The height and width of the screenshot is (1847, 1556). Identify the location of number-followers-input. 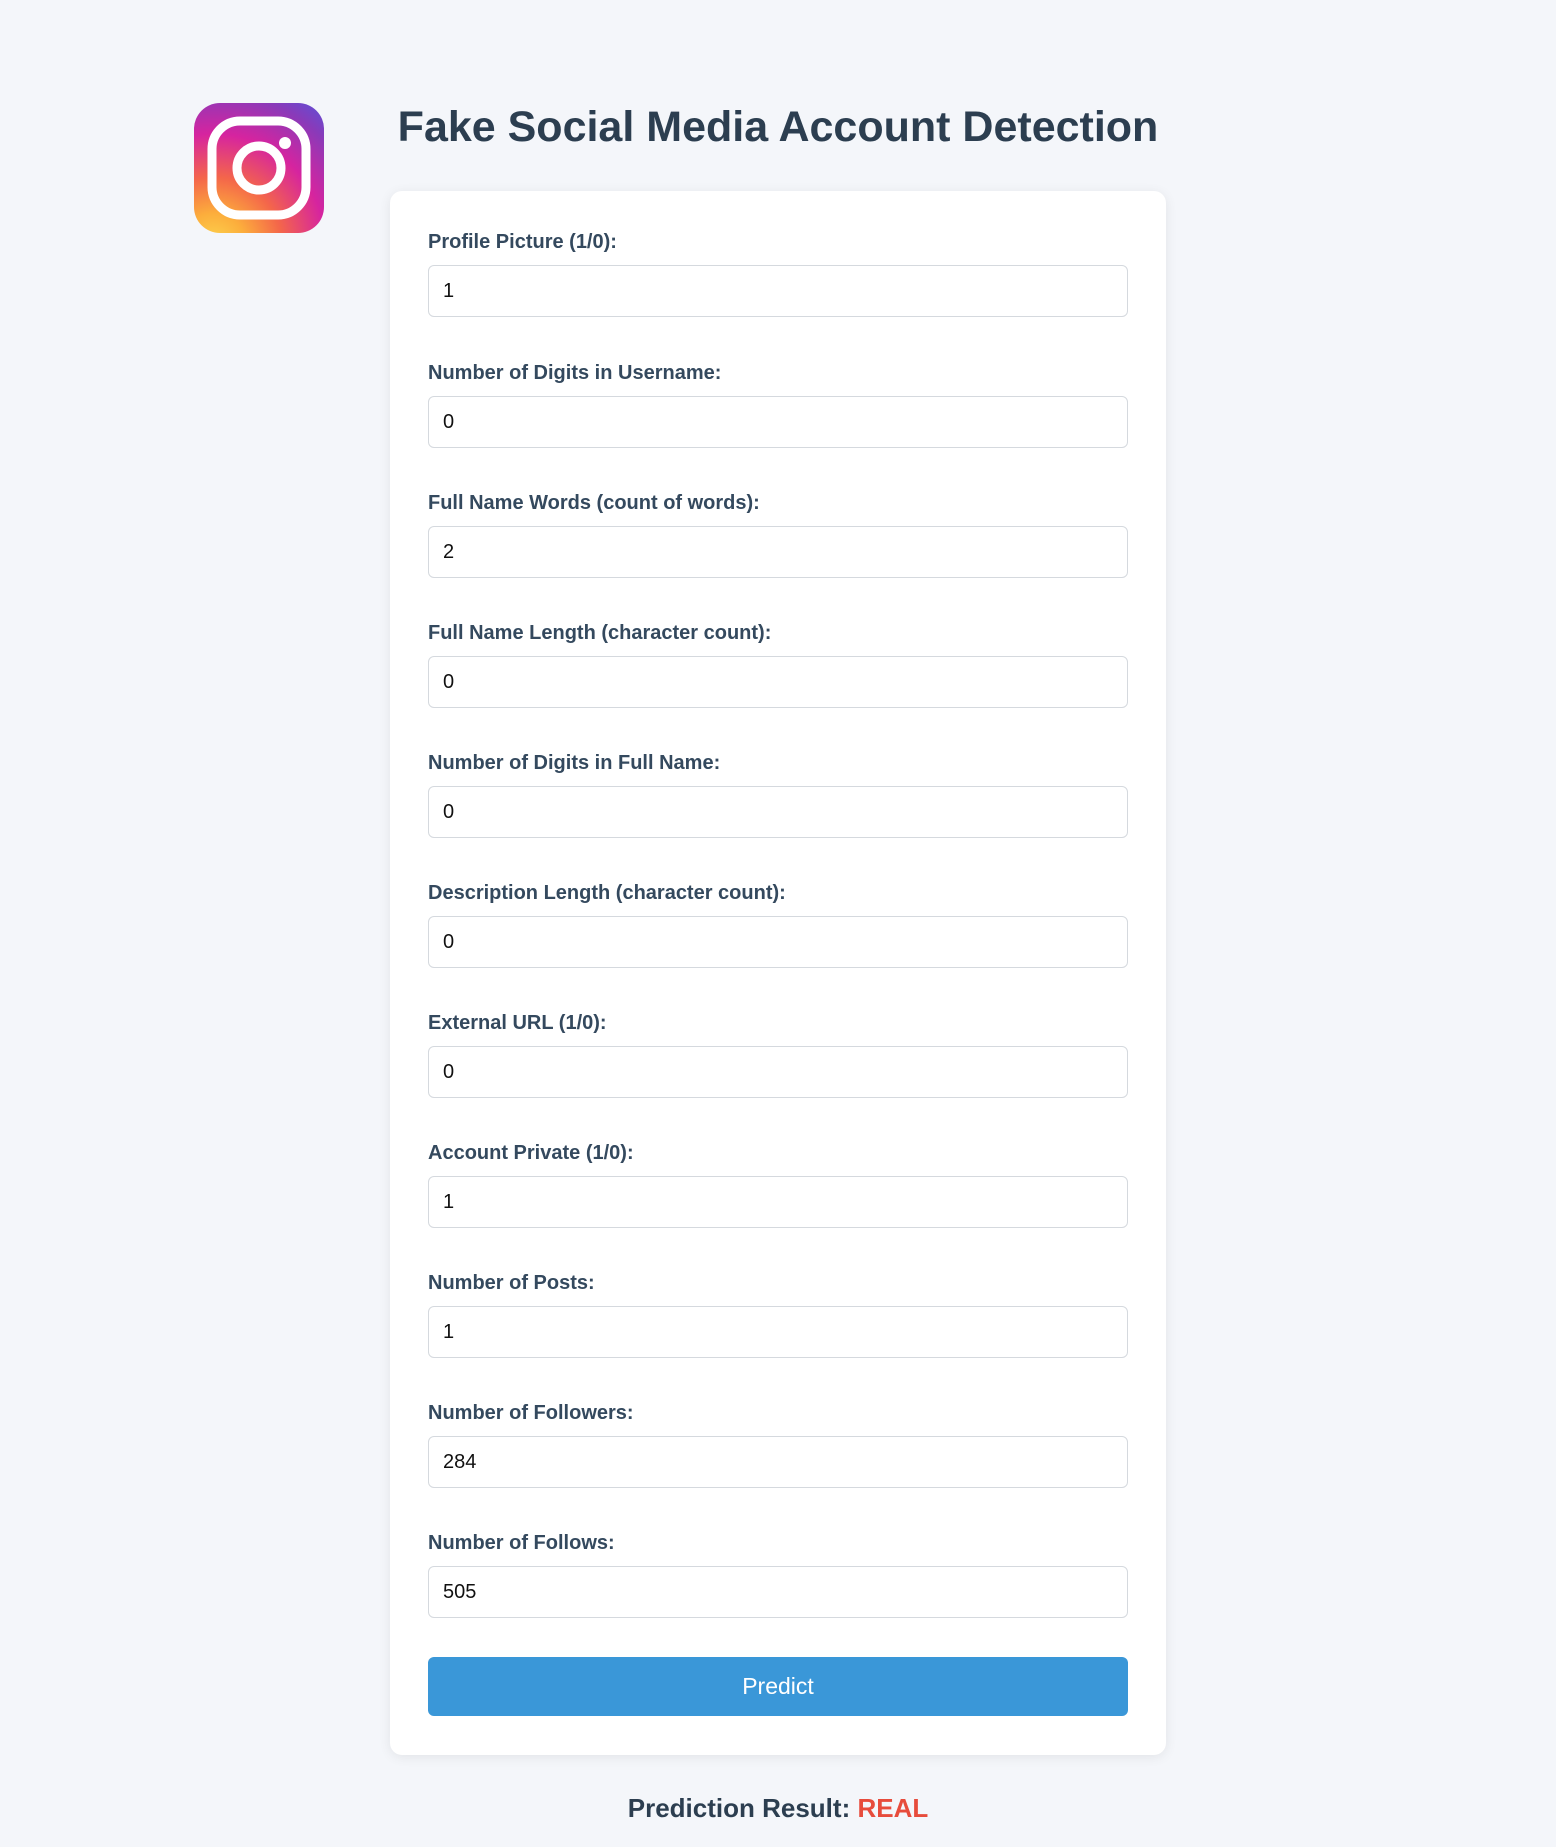
(778, 1462).